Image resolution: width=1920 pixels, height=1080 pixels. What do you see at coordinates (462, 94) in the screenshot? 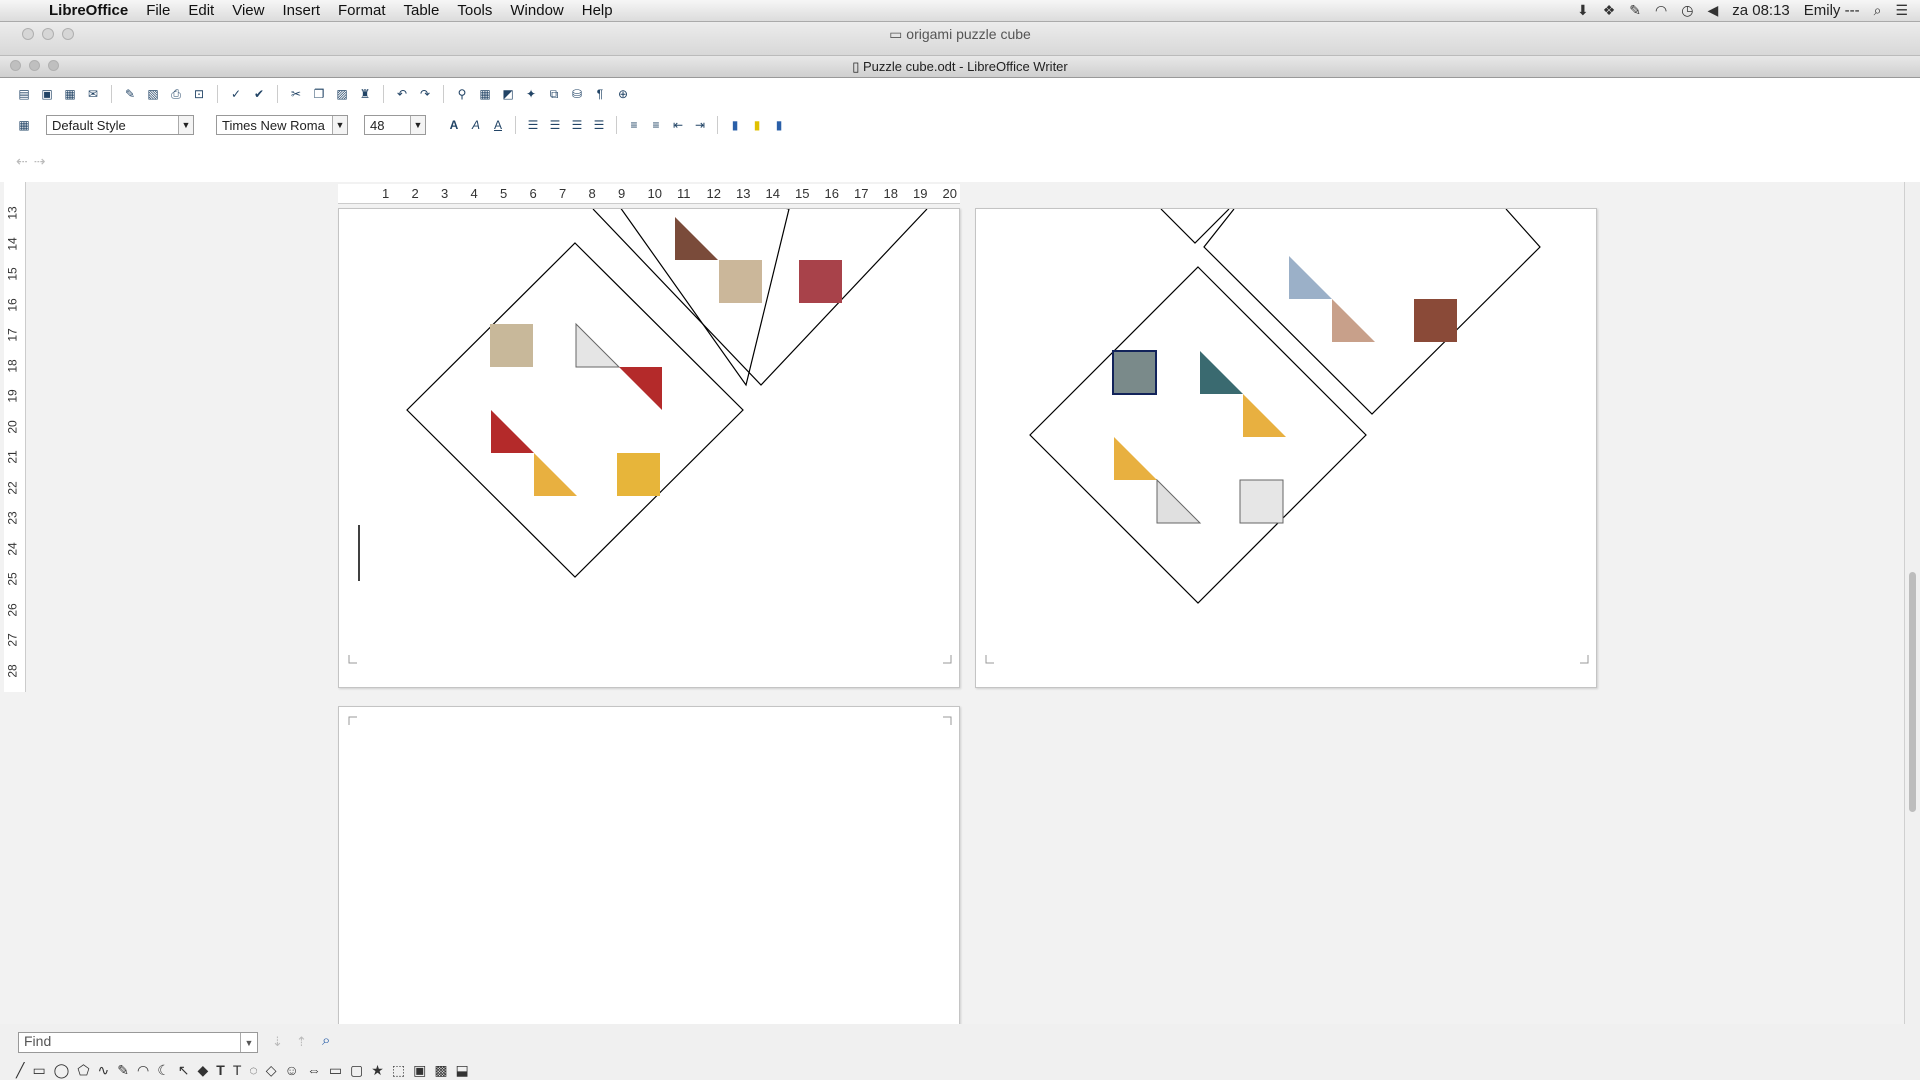
I see `hyperlink-icon: ⚲` at bounding box center [462, 94].